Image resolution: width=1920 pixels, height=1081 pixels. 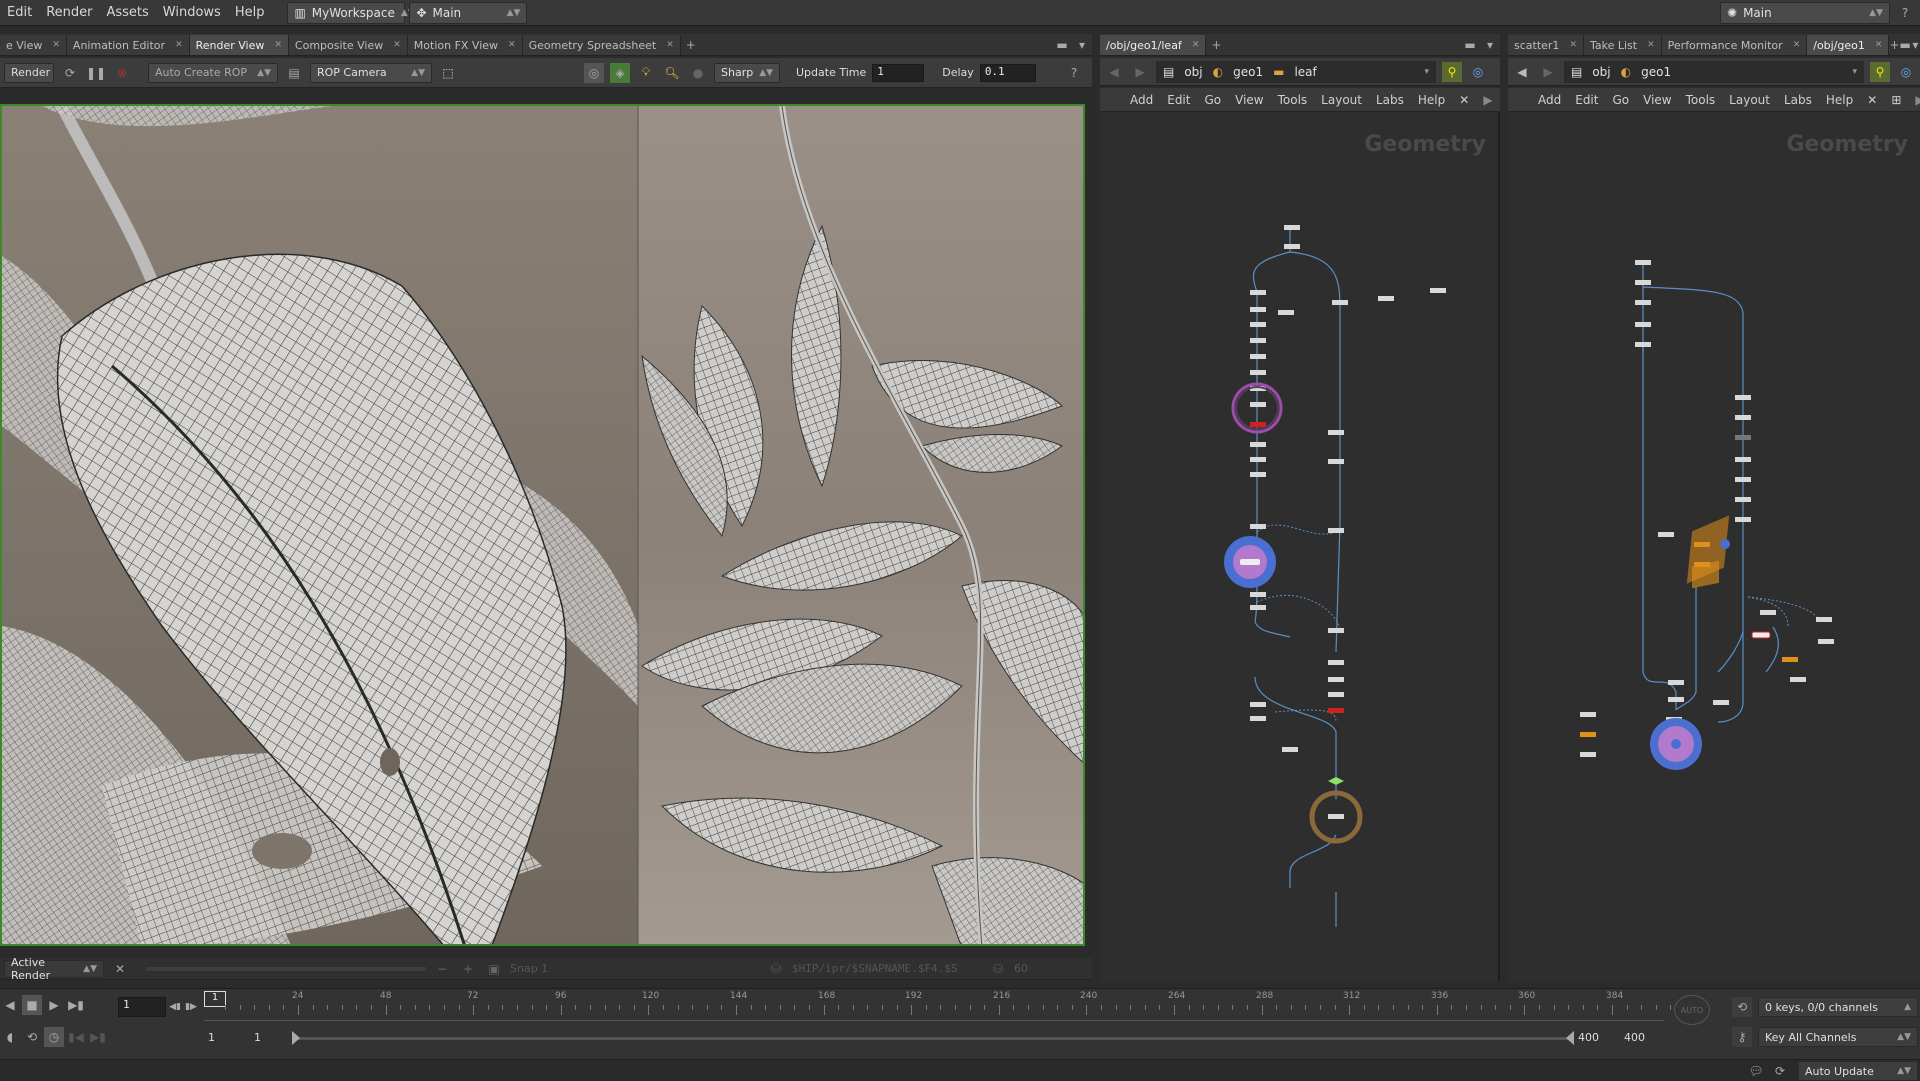 What do you see at coordinates (98, 1037) in the screenshot?
I see `next-key-icon: ▶▮` at bounding box center [98, 1037].